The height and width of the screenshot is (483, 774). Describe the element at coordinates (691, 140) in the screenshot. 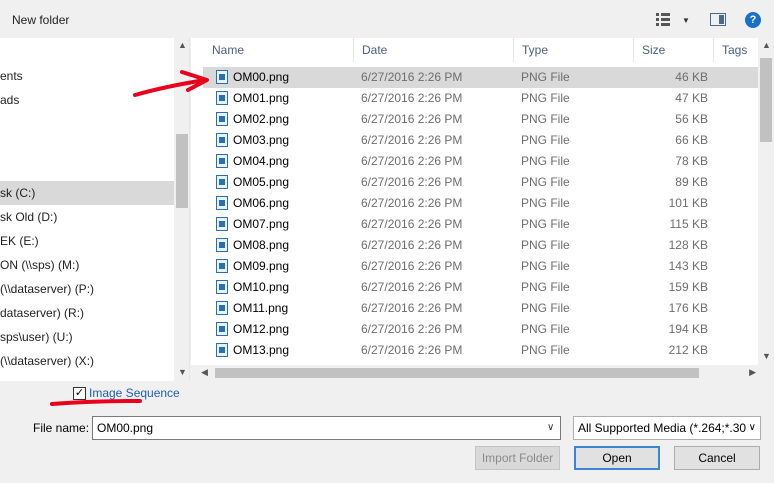

I see `file-size-cell: 66 KB` at that location.